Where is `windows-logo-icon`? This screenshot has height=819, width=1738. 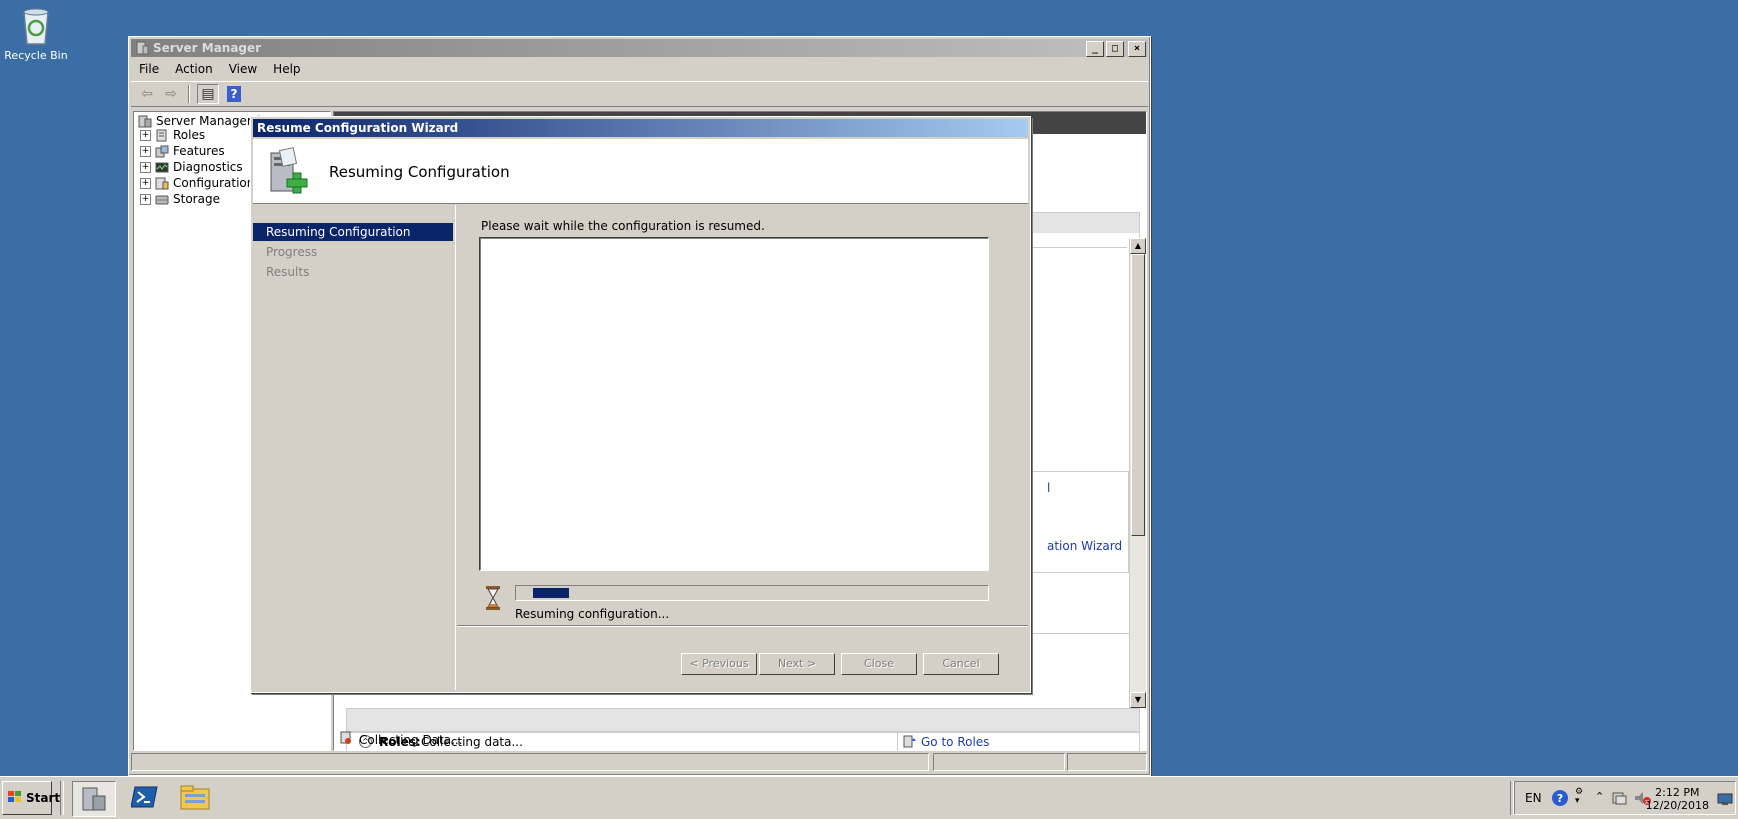 windows-logo-icon is located at coordinates (15, 798).